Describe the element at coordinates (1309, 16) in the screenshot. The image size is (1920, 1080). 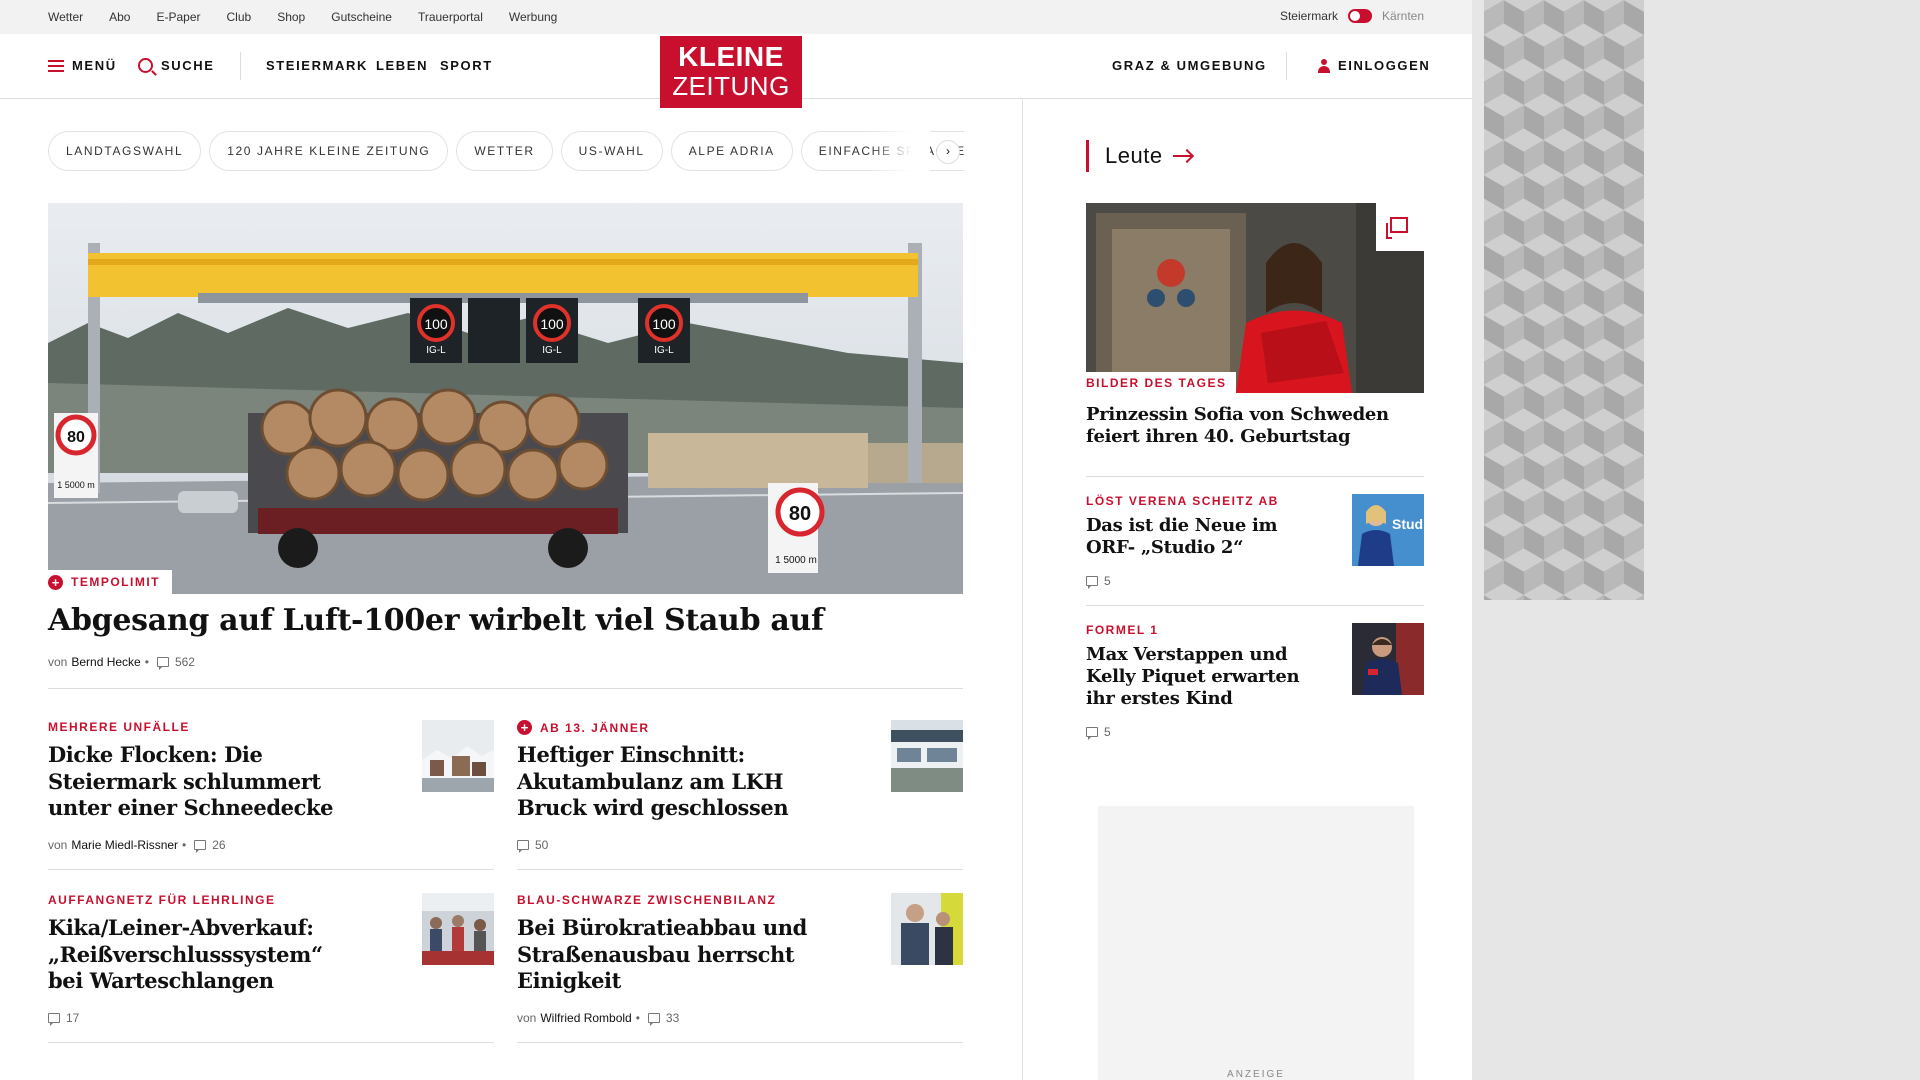
I see `region-active-label: Steiermark` at that location.